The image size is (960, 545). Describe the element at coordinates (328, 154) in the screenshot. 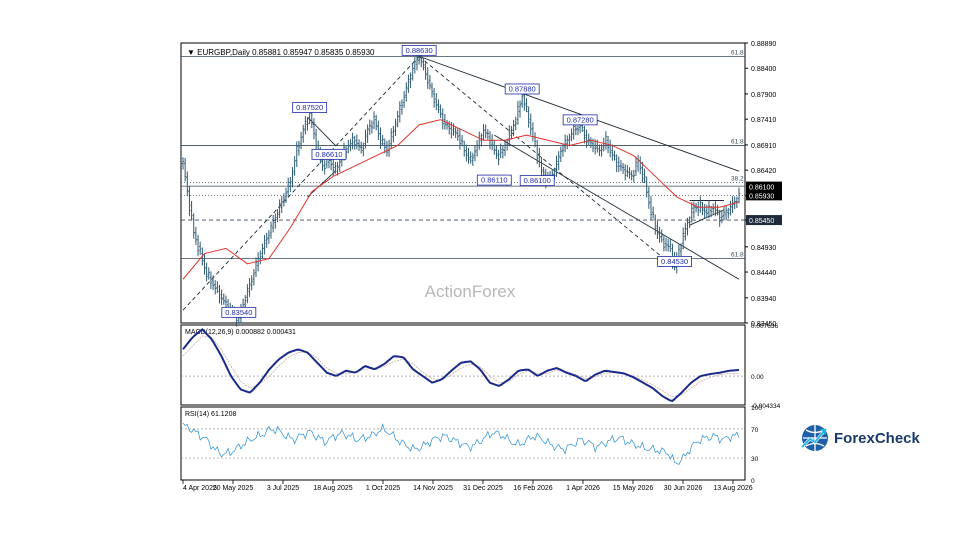

I see `price-label: 0.86610` at that location.